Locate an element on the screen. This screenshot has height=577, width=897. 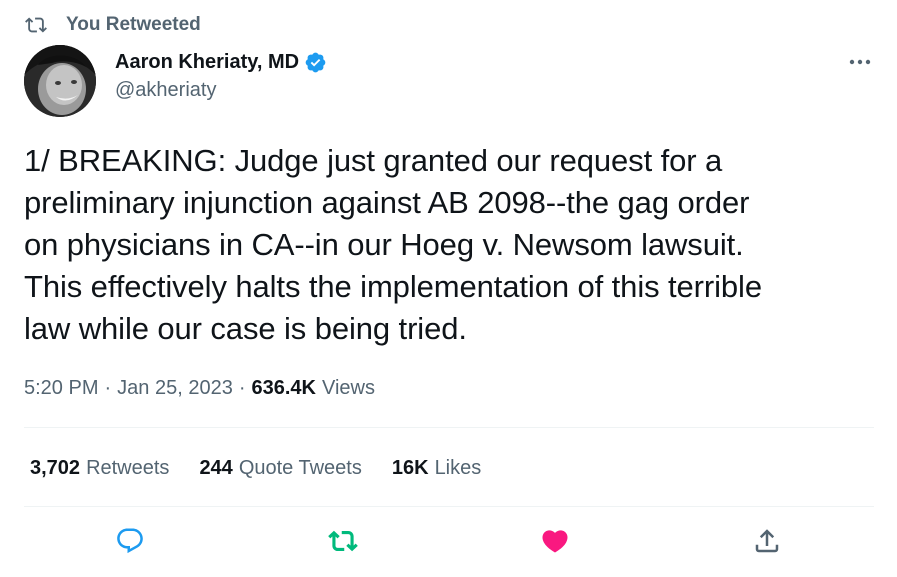
heart-icon is located at coordinates (555, 543).